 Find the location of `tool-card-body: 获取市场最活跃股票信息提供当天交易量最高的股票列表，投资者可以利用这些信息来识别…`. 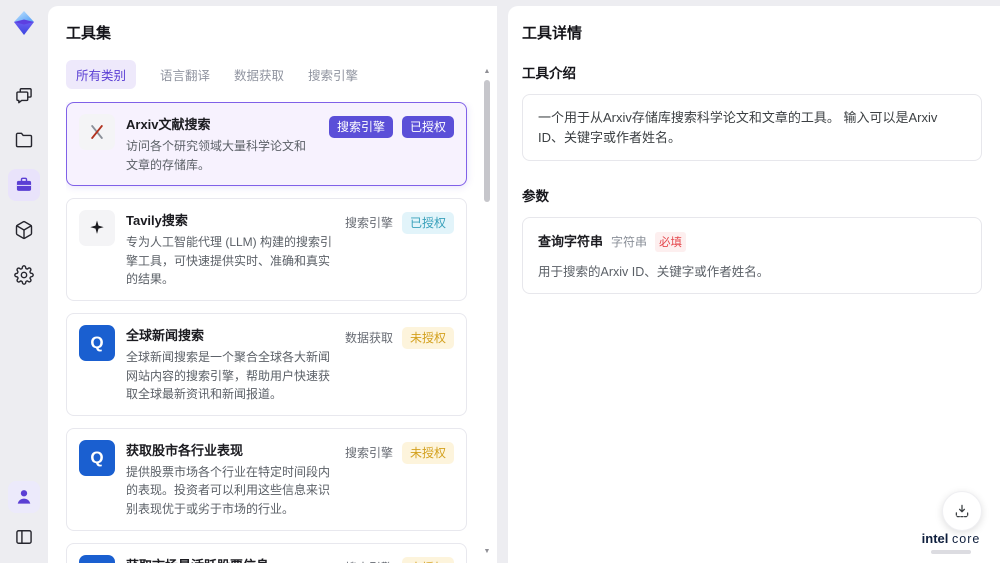

tool-card-body: 获取市场最活跃股票信息提供当天交易量最高的股票列表，投资者可以利用这些信息来识别… is located at coordinates (230, 559).